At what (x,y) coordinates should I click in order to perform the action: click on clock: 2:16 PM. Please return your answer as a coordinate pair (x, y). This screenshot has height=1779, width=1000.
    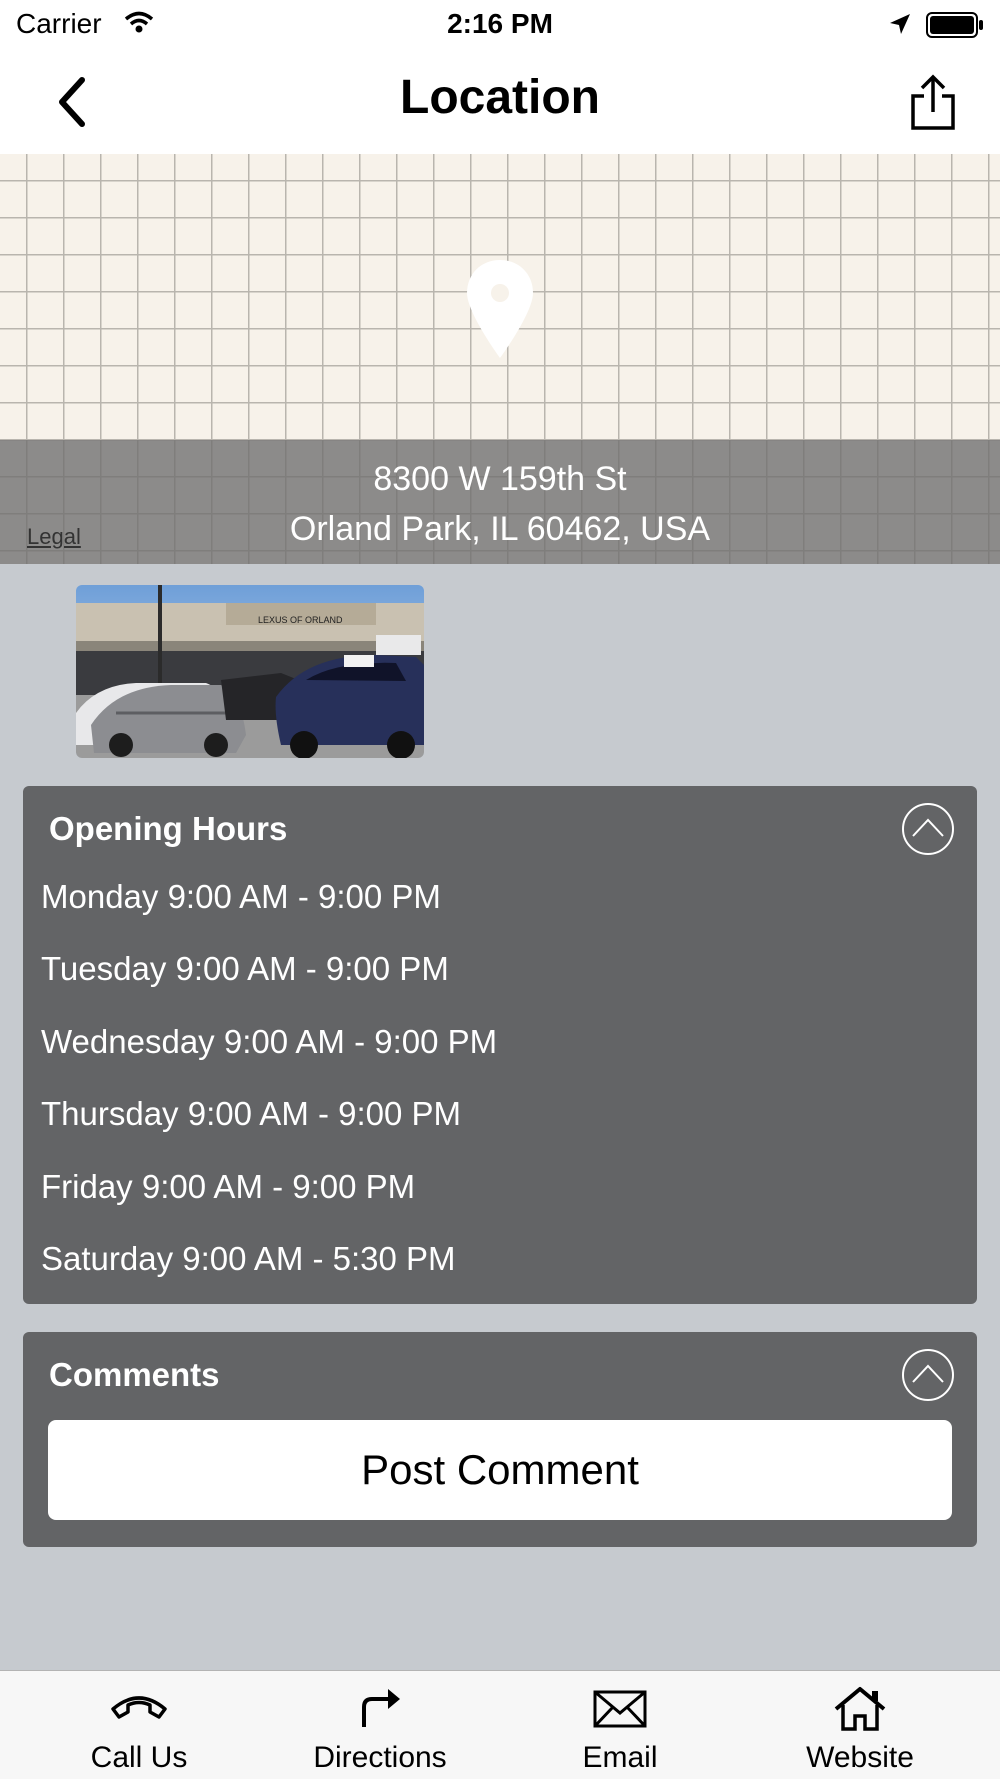
    Looking at the image, I should click on (500, 23).